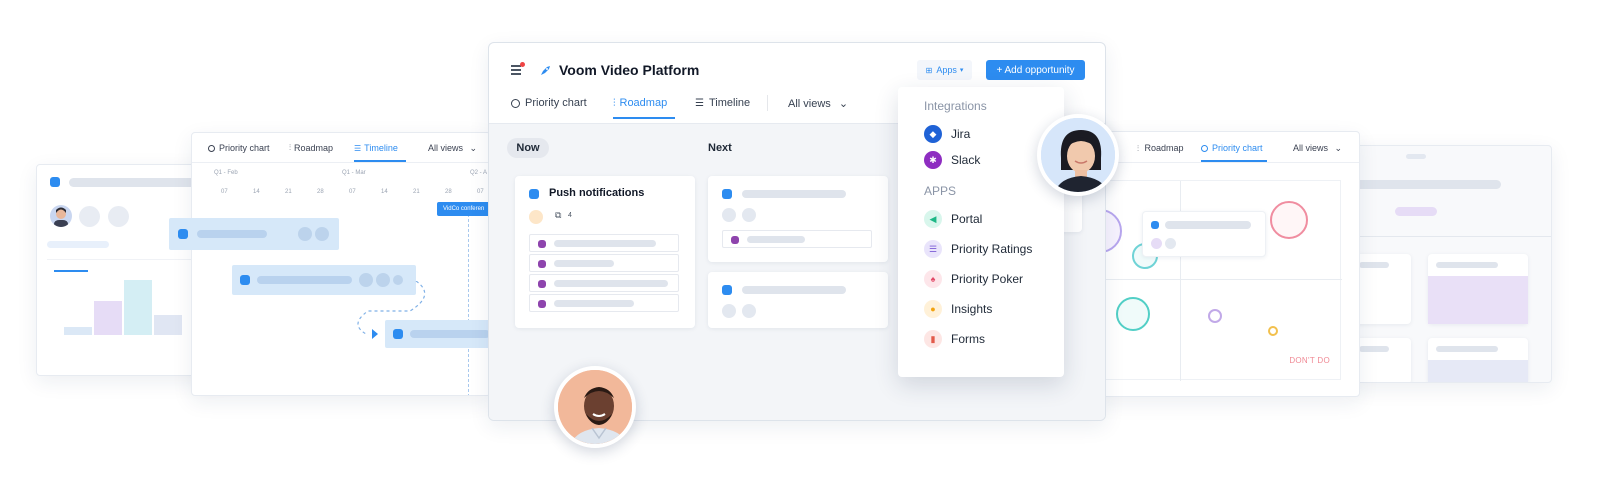 The height and width of the screenshot is (488, 1600). What do you see at coordinates (71, 271) in the screenshot?
I see `chart-accent-line` at bounding box center [71, 271].